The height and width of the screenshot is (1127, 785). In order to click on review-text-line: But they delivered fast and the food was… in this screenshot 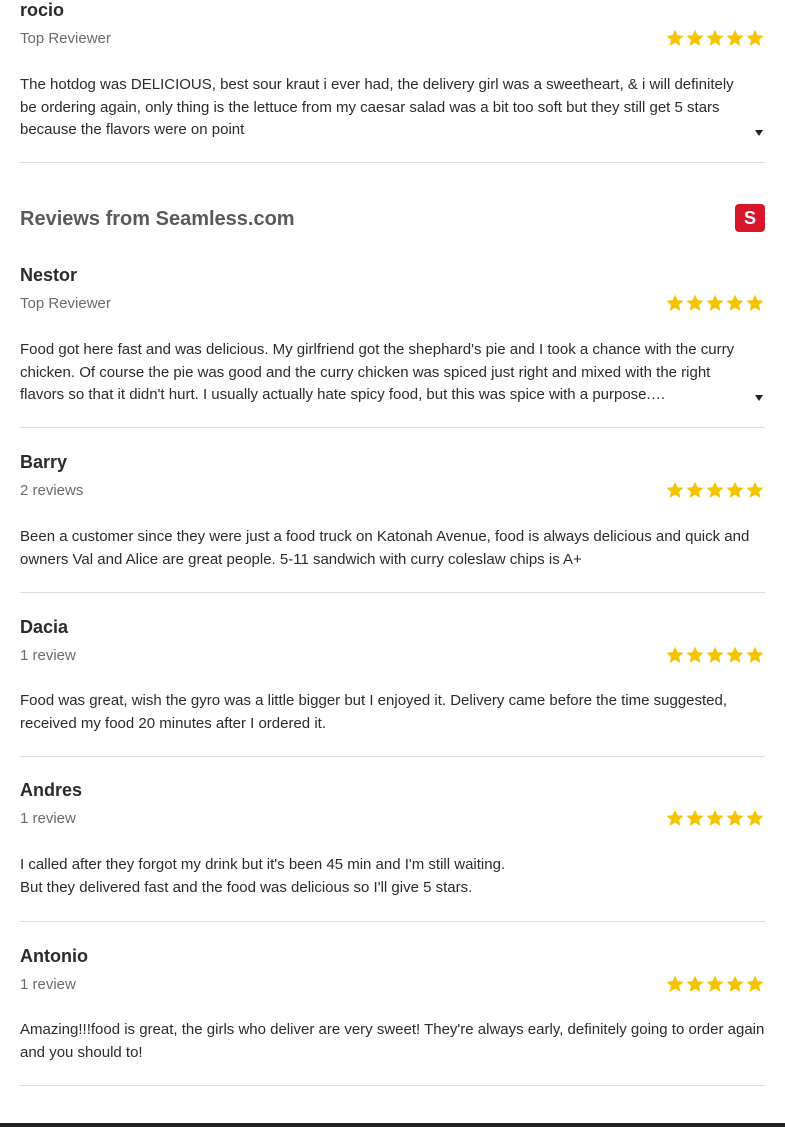, I will do `click(246, 887)`.